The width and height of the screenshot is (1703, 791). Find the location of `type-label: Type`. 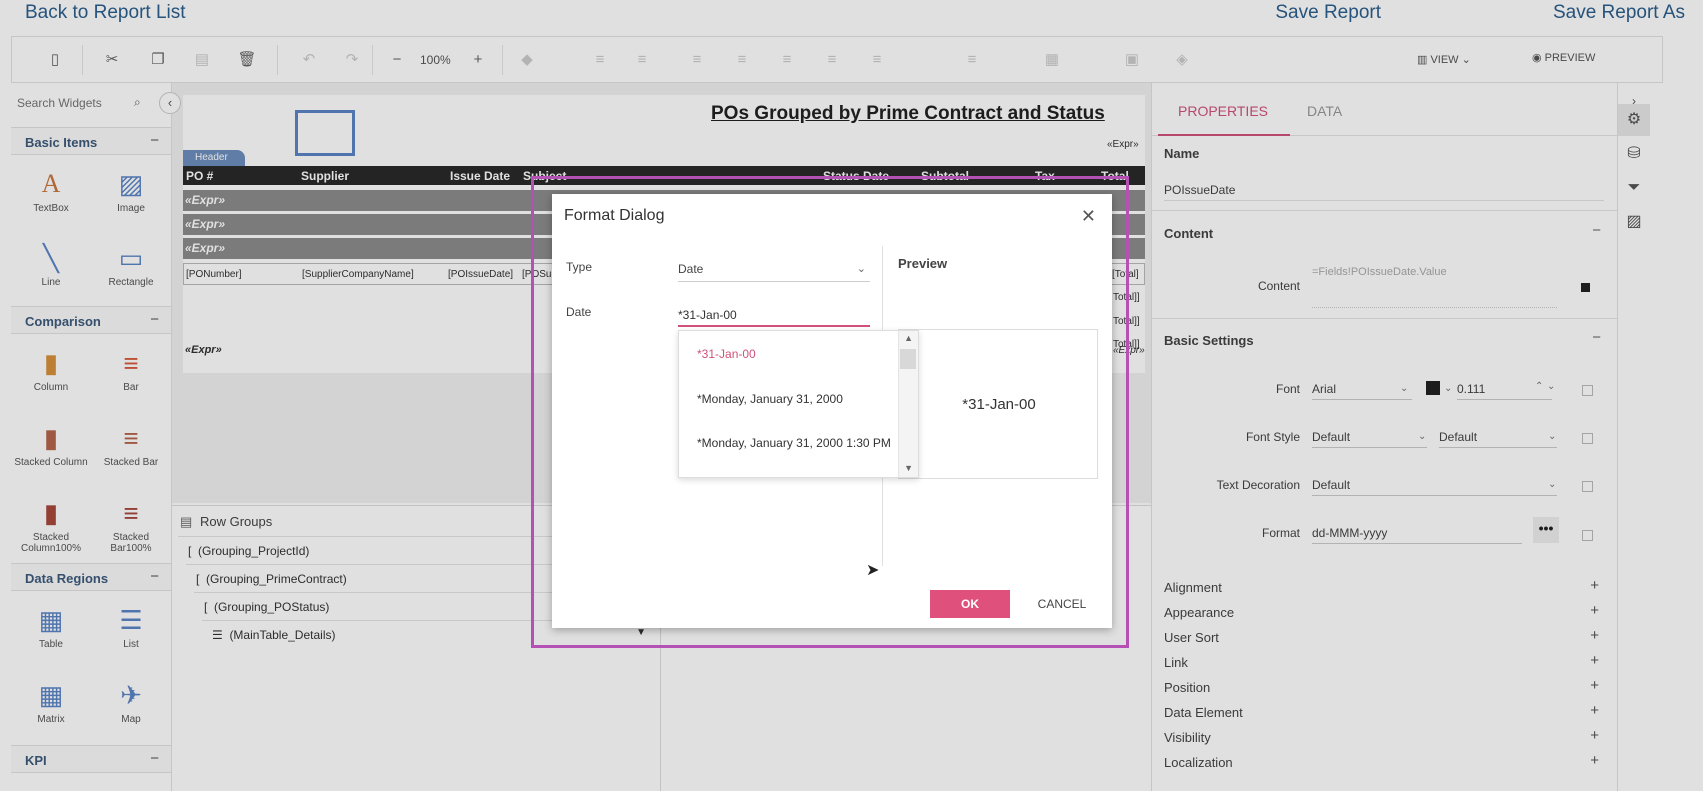

type-label: Type is located at coordinates (579, 267).